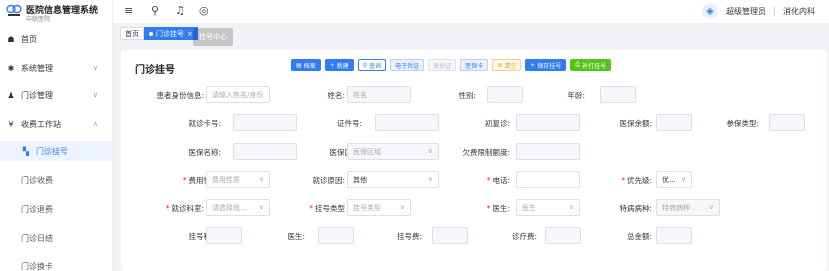  I want to click on query-button: ⚲ 查询, so click(372, 65).